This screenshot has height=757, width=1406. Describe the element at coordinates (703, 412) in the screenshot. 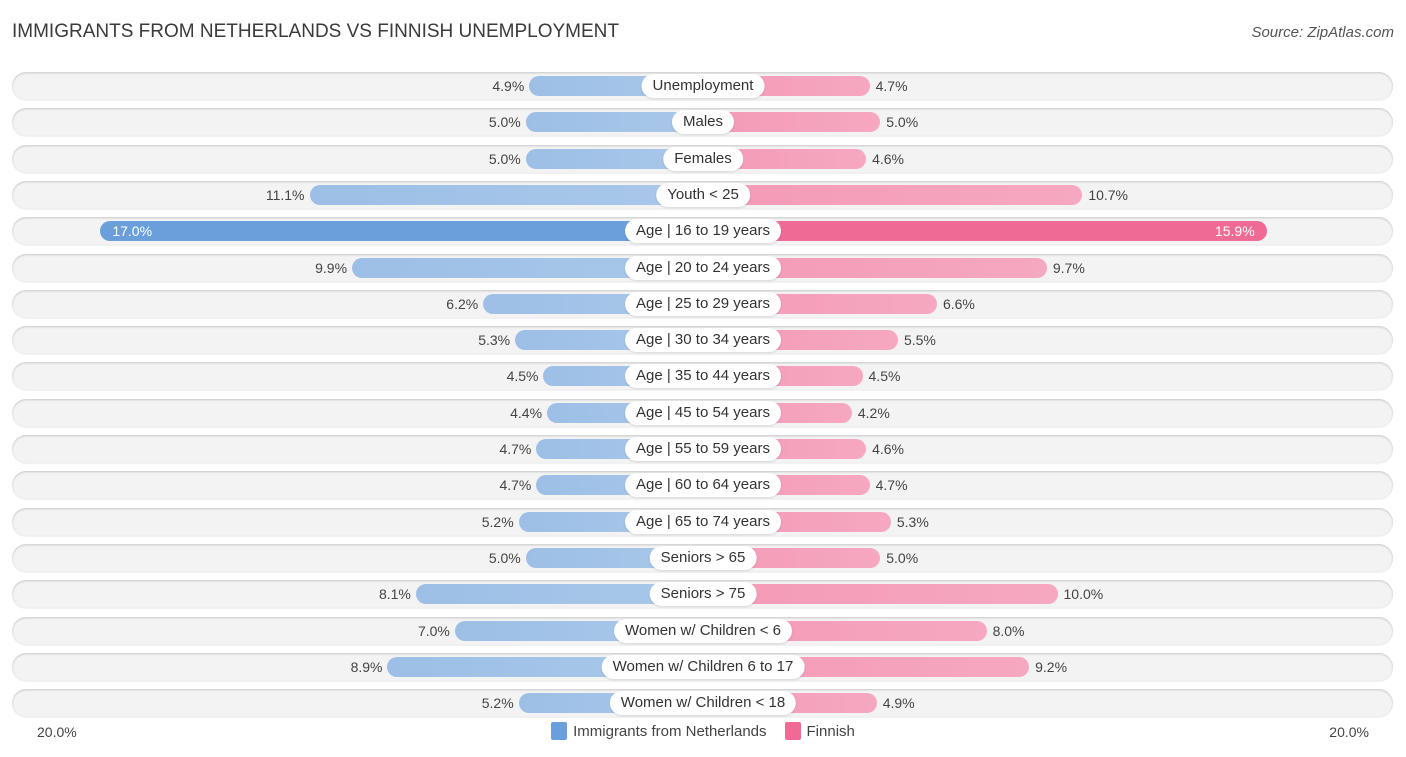

I see `category-label: Age | 45 to 54 years` at that location.